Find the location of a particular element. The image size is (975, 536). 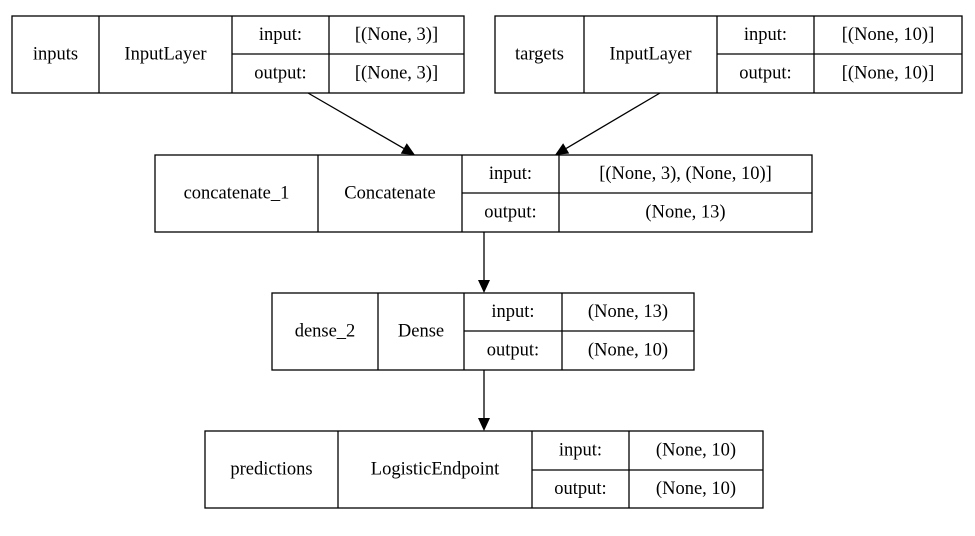

input-shape: [(None, 3)] is located at coordinates (396, 35).